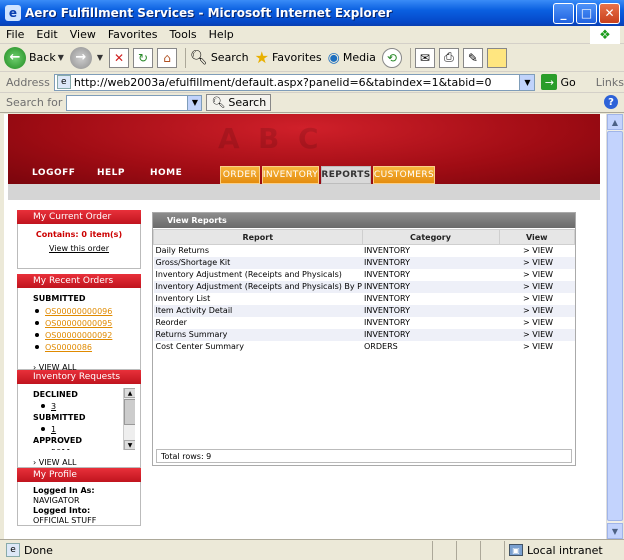  I want to click on history-icon: ⟲, so click(391, 57).